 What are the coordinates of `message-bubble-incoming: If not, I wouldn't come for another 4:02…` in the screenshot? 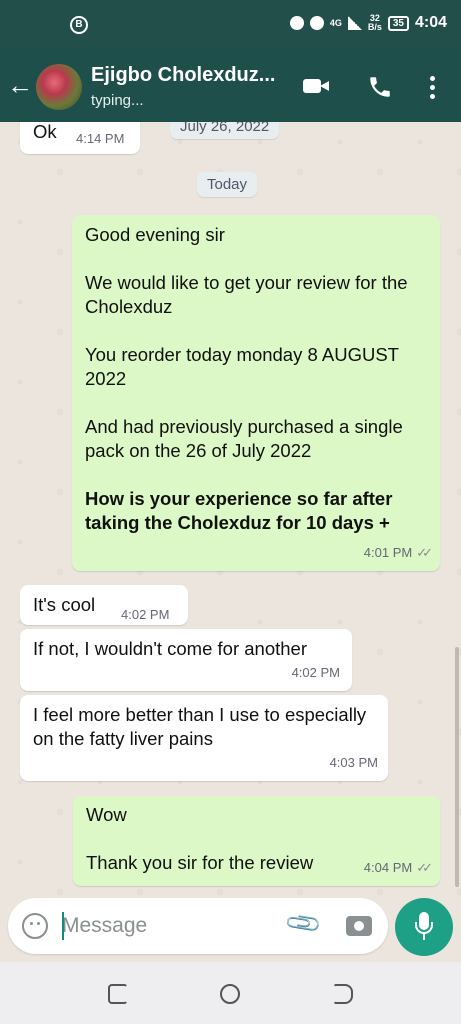 It's located at (186, 660).